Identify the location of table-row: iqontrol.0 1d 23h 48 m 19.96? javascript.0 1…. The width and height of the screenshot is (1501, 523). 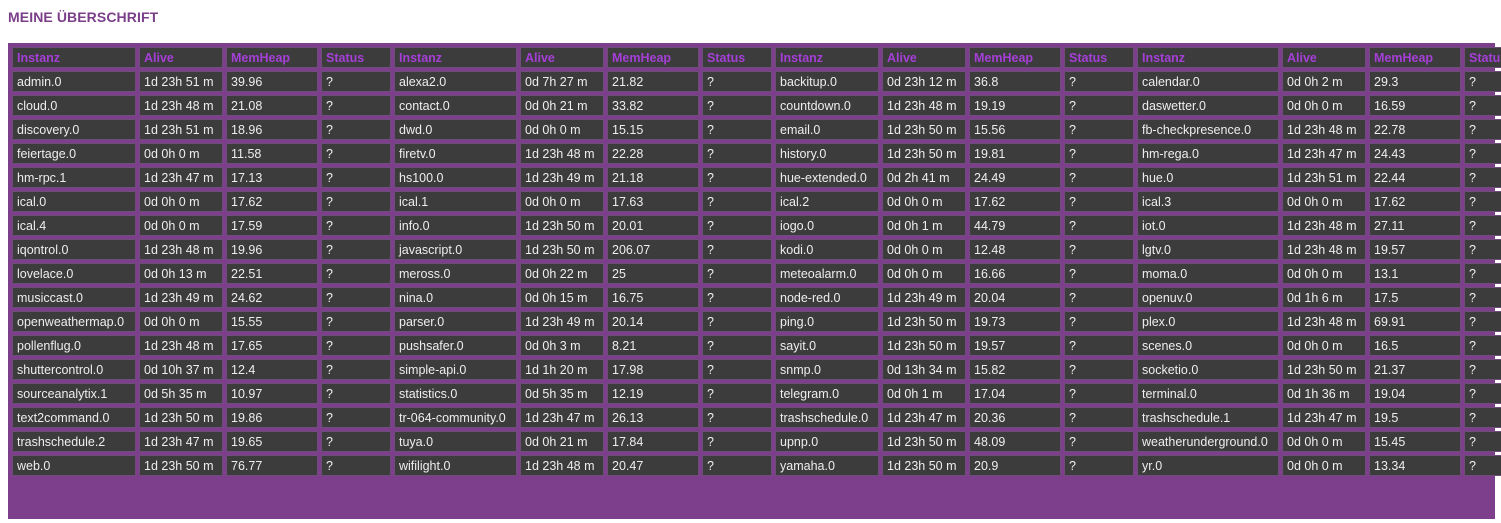
(756, 249).